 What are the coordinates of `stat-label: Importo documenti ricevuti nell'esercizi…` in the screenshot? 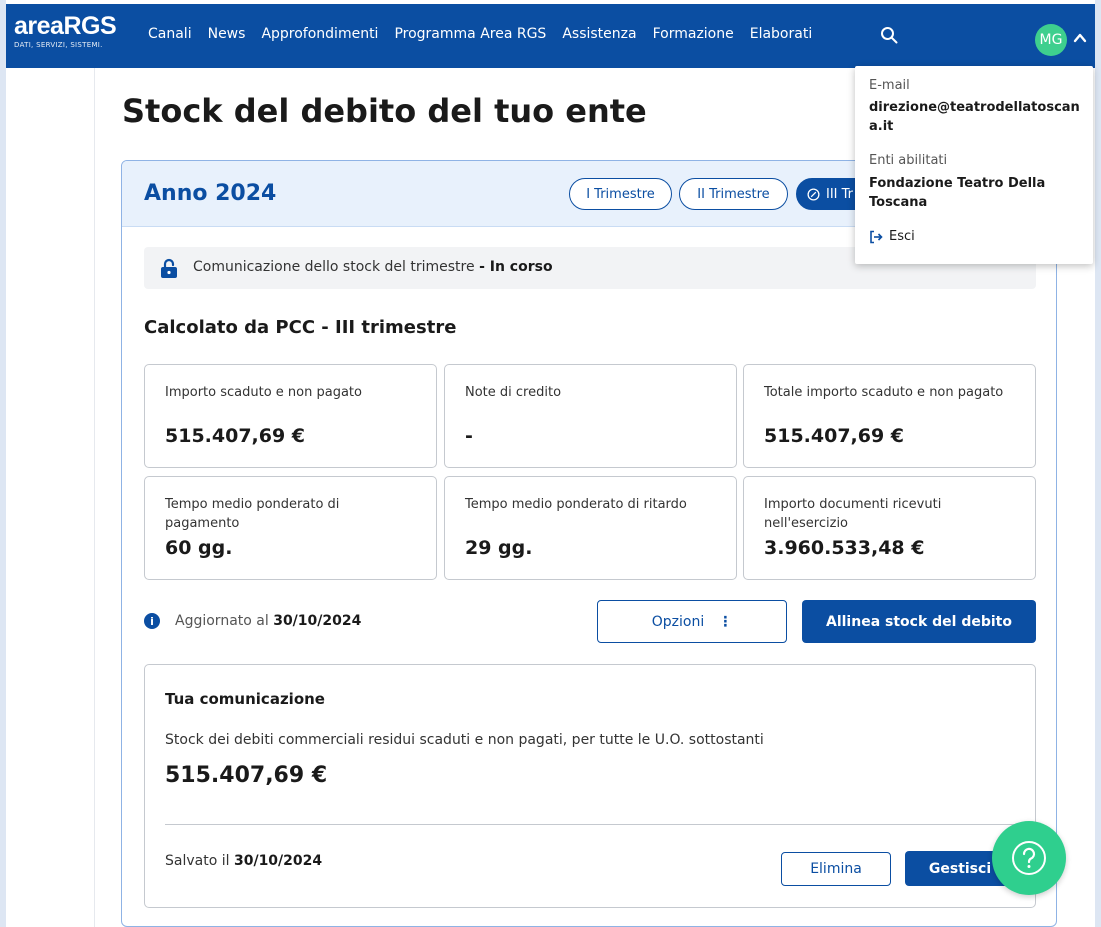 It's located at (853, 514).